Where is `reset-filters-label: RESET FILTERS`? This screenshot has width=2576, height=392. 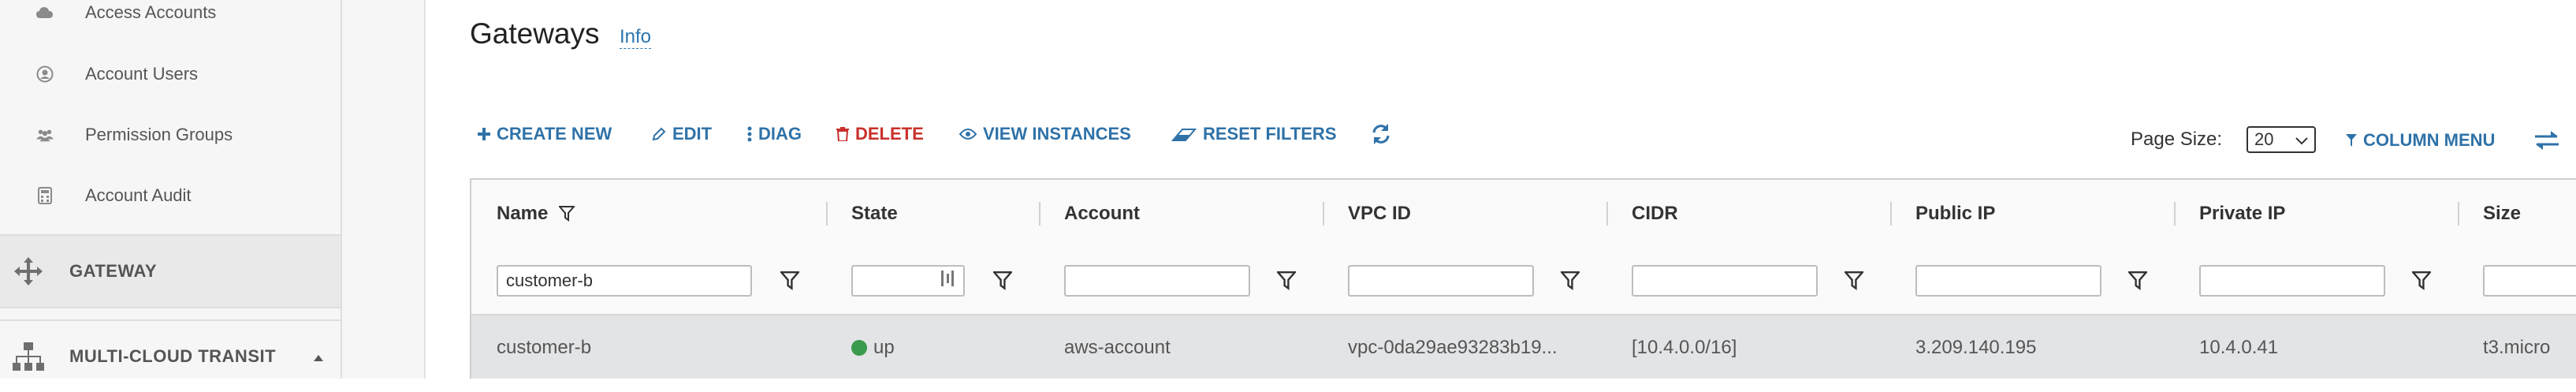 reset-filters-label: RESET FILTERS is located at coordinates (1270, 134).